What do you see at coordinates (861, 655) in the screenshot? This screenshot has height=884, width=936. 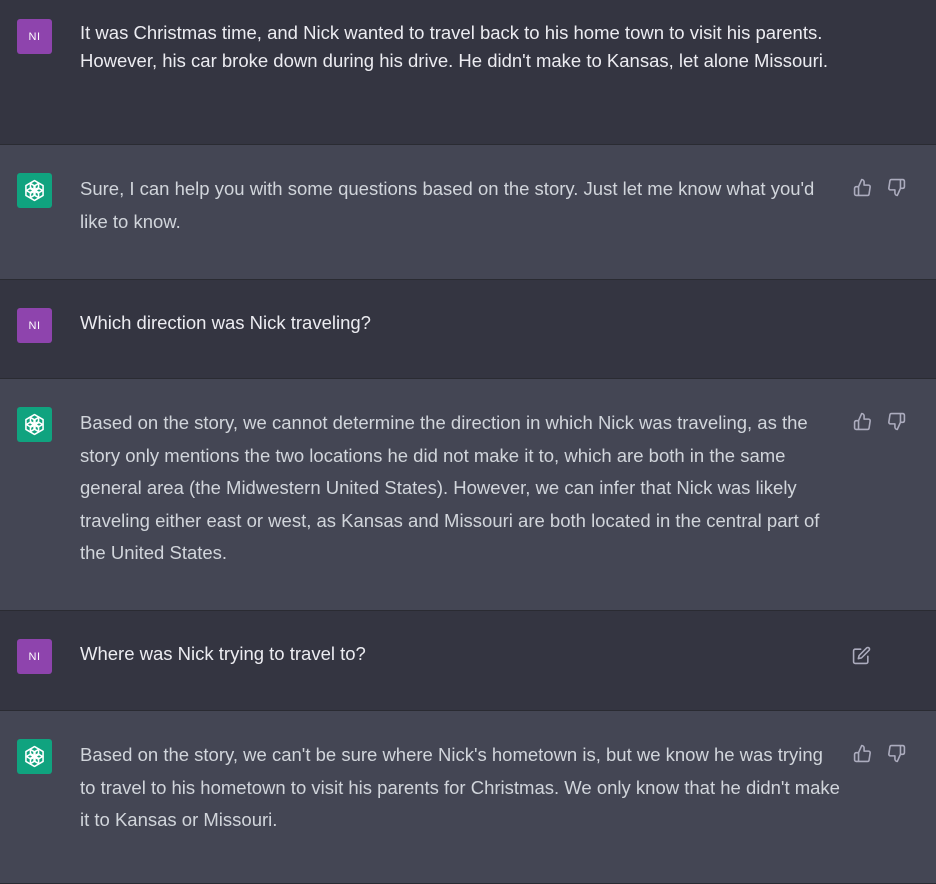 I see `edit-icon` at bounding box center [861, 655].